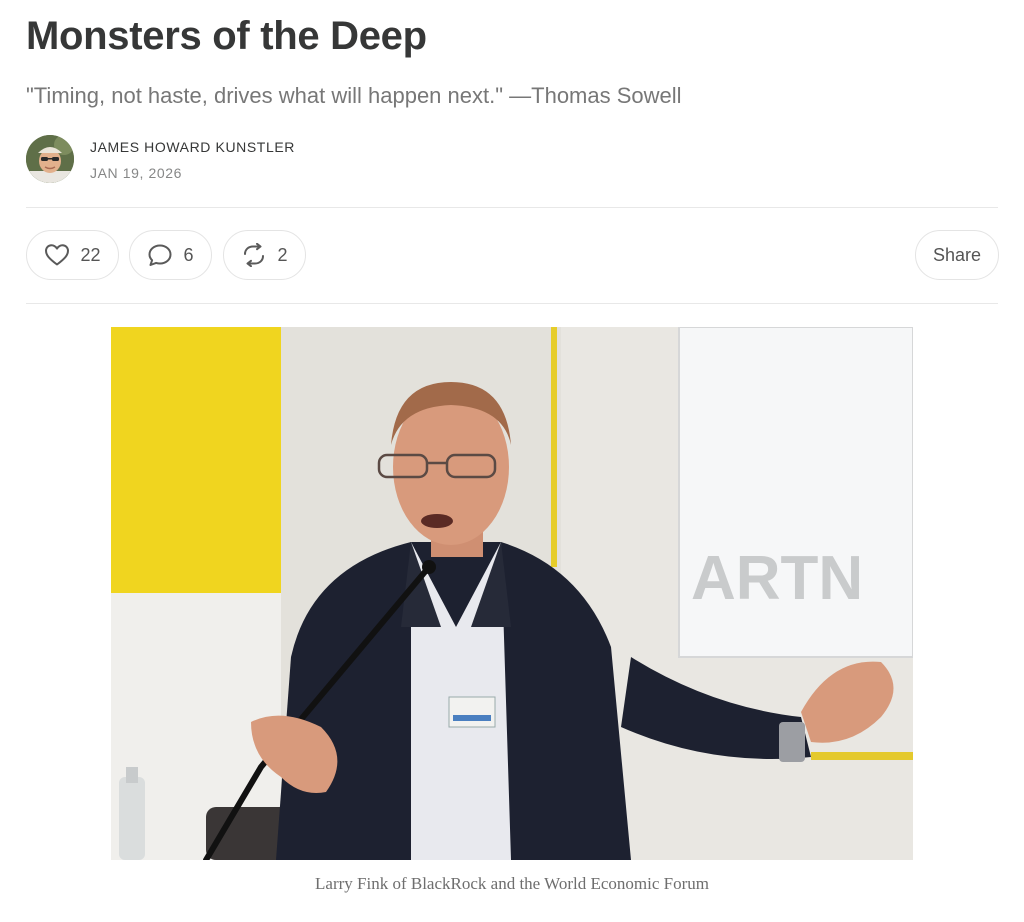 The height and width of the screenshot is (922, 1024). Describe the element at coordinates (50, 159) in the screenshot. I see `author-avatar` at that location.